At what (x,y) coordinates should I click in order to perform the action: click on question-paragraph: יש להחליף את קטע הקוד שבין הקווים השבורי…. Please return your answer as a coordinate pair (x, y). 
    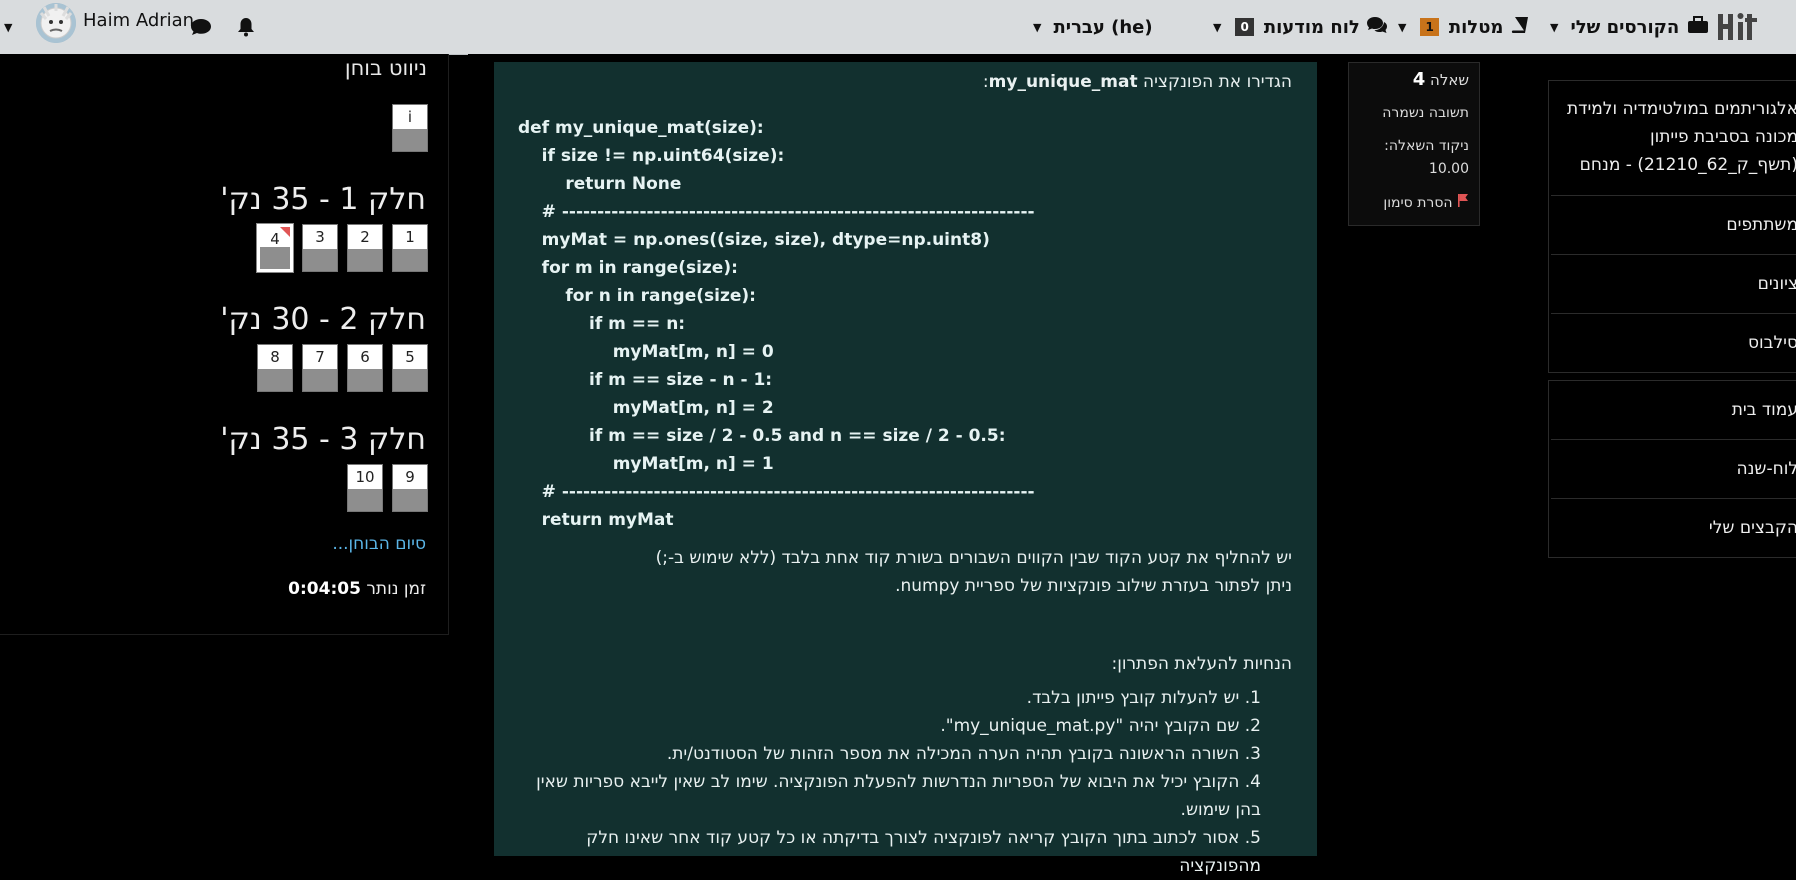
    Looking at the image, I should click on (973, 558).